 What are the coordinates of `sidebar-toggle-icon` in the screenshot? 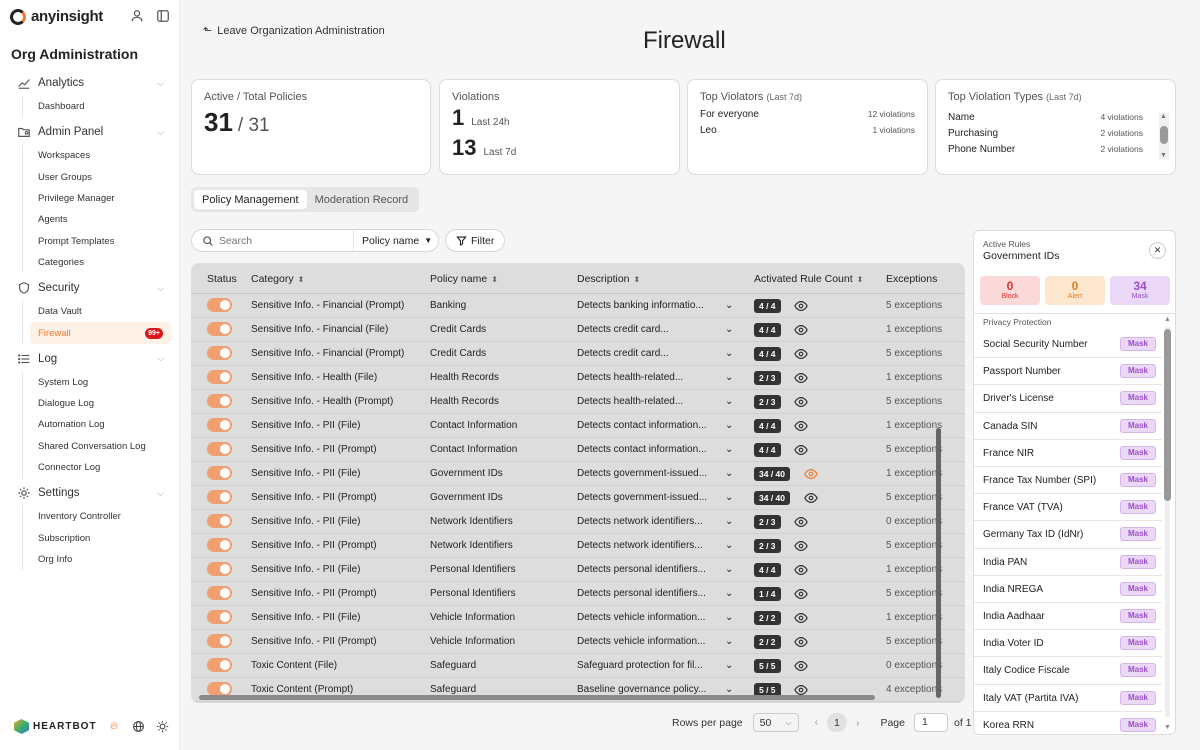 It's located at (163, 16).